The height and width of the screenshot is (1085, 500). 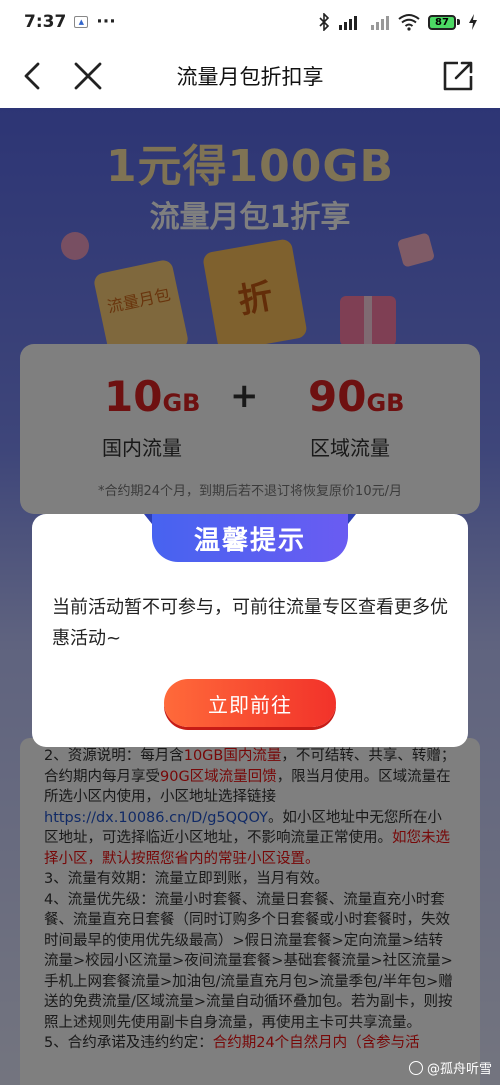 What do you see at coordinates (473, 22) in the screenshot?
I see `charging-icon` at bounding box center [473, 22].